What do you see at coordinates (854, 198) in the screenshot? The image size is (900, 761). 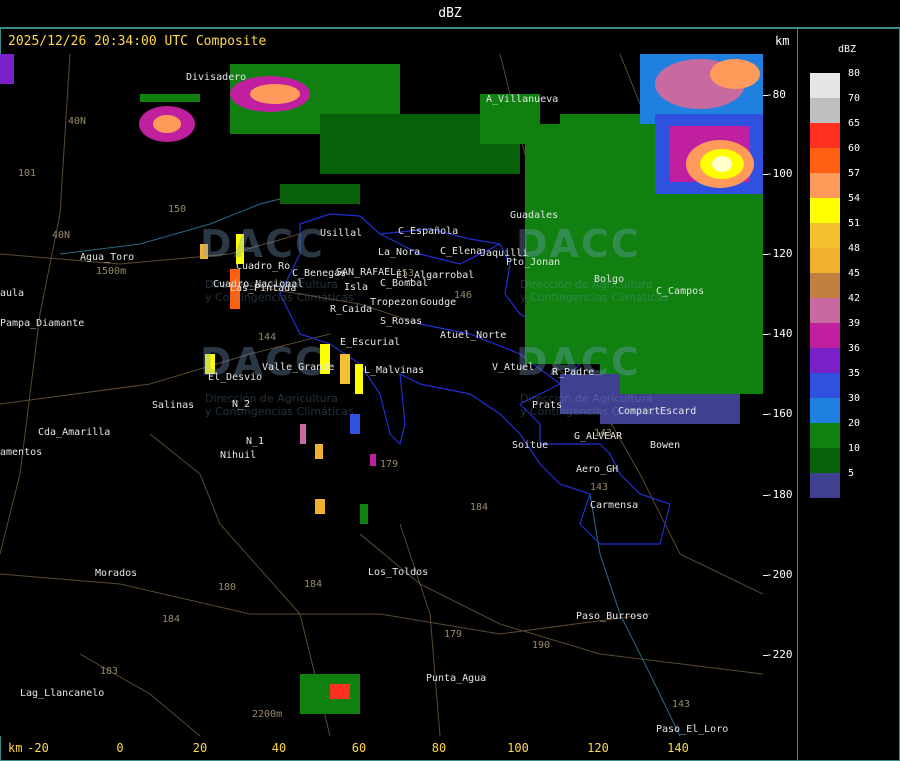 I see `legend-label: 54` at bounding box center [854, 198].